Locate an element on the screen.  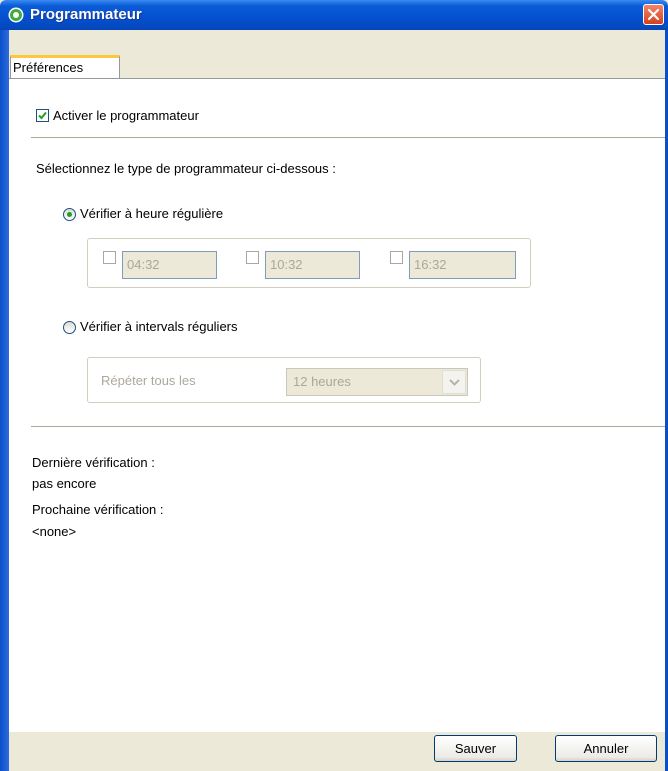
chevron-down-icon is located at coordinates (454, 382).